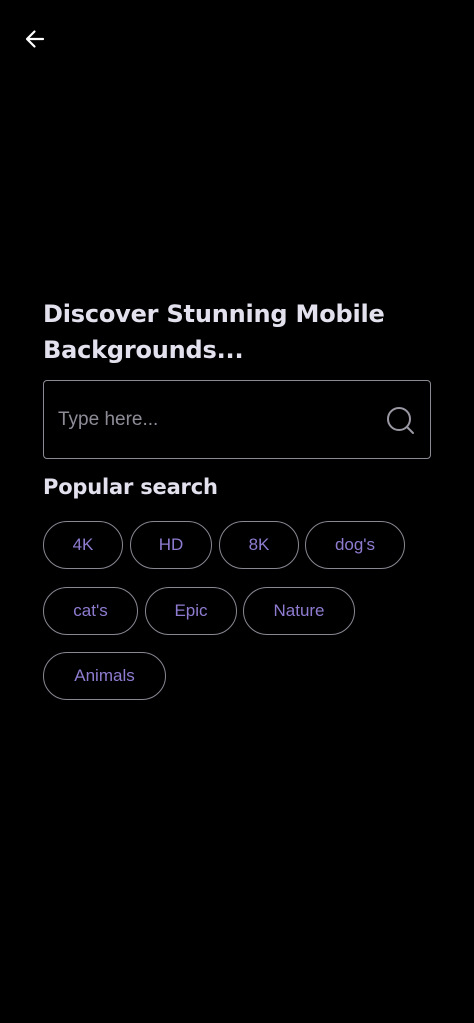 This screenshot has width=474, height=1023. What do you see at coordinates (191, 611) in the screenshot?
I see `chip-epic: Epic` at bounding box center [191, 611].